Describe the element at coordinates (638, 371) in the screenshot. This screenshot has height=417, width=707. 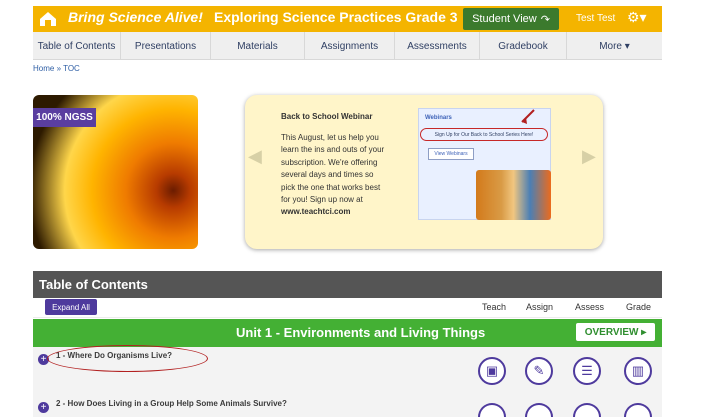
I see `bar-chart-icon: ▥` at that location.